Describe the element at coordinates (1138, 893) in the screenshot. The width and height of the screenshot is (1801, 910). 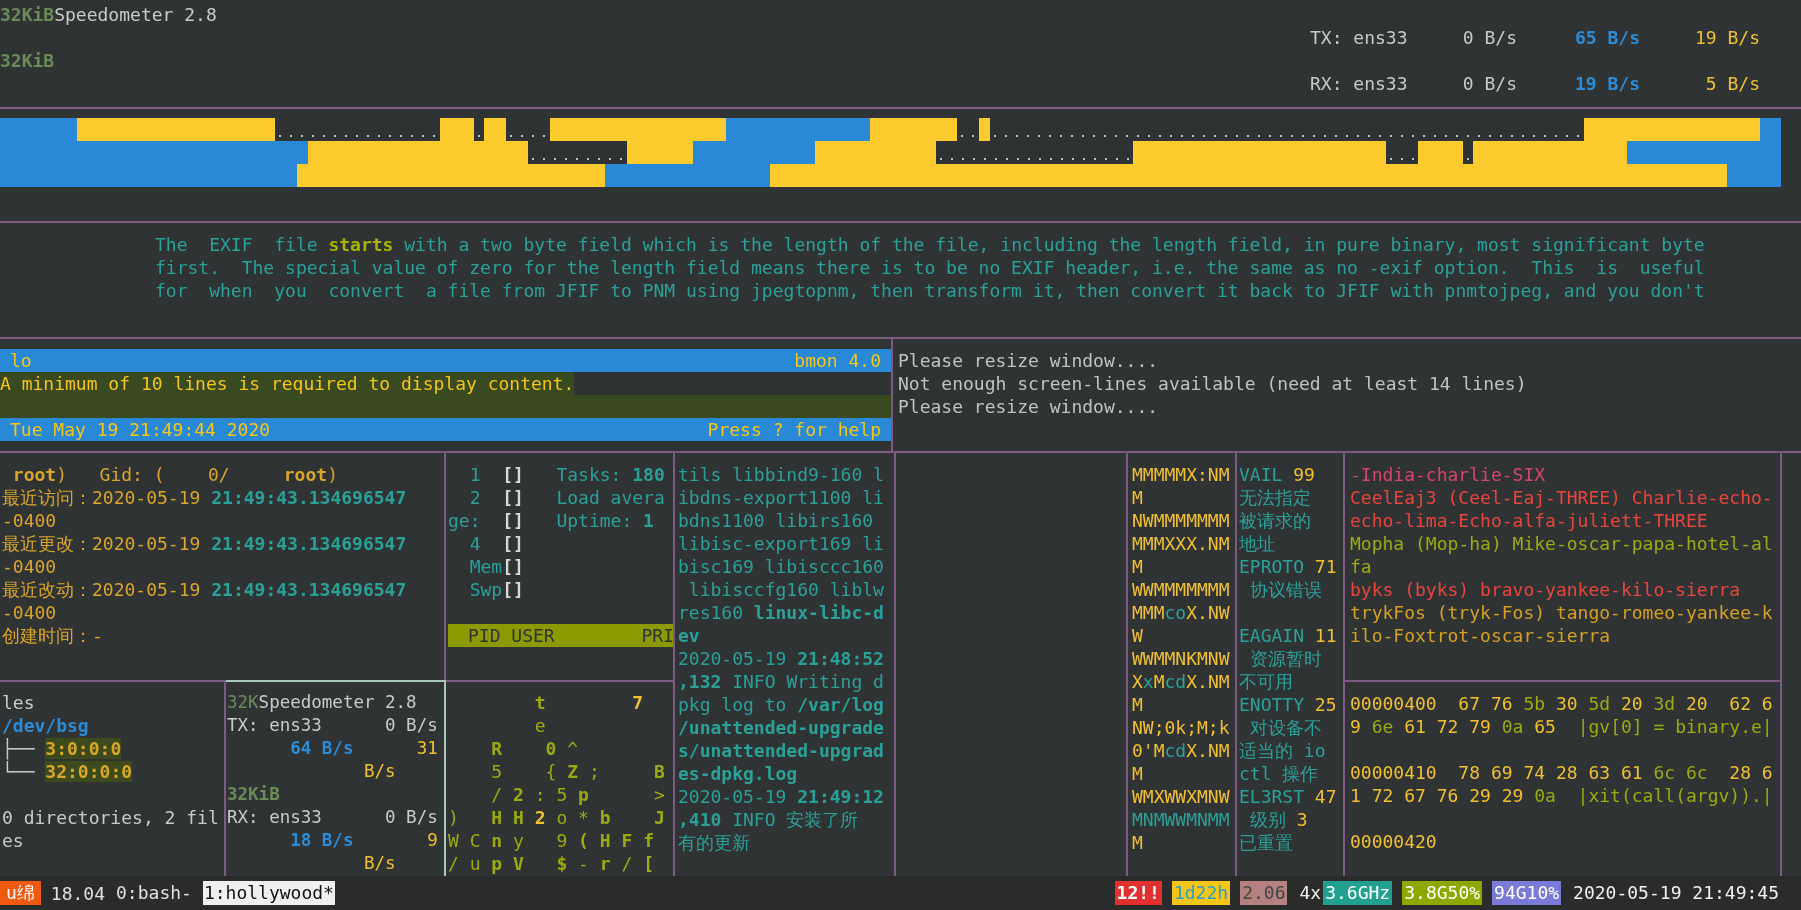
I see `status-indicator: 12!!` at that location.